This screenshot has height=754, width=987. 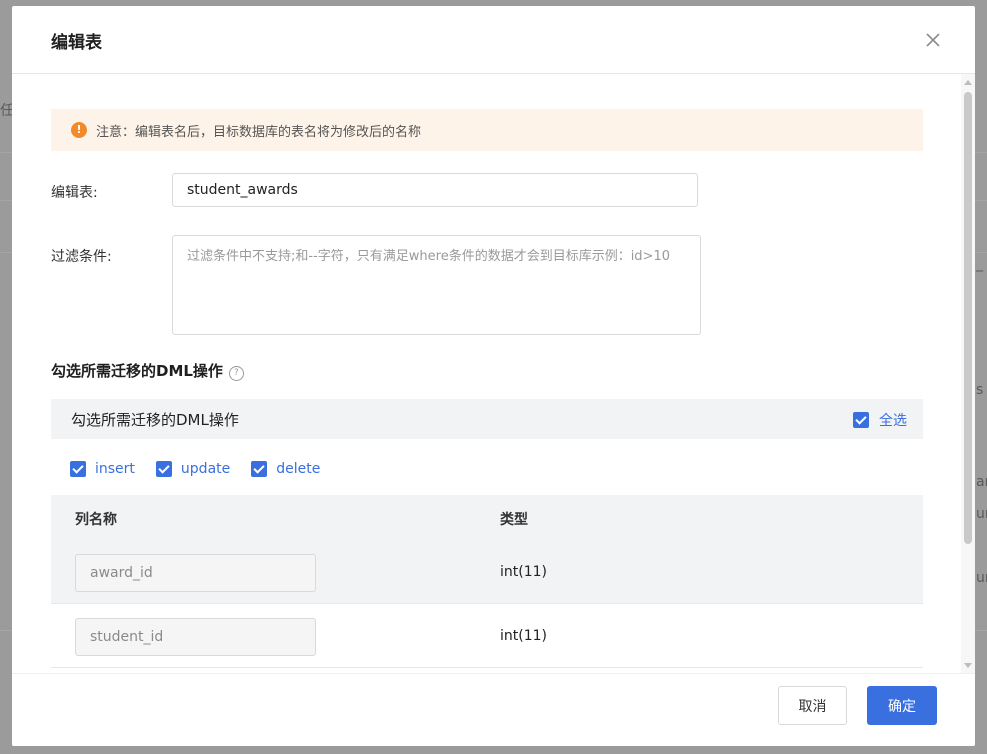 What do you see at coordinates (259, 132) in the screenshot?
I see `notice-text: 注意：编辑表名后，目标数据库的表名将为修改后的名称` at bounding box center [259, 132].